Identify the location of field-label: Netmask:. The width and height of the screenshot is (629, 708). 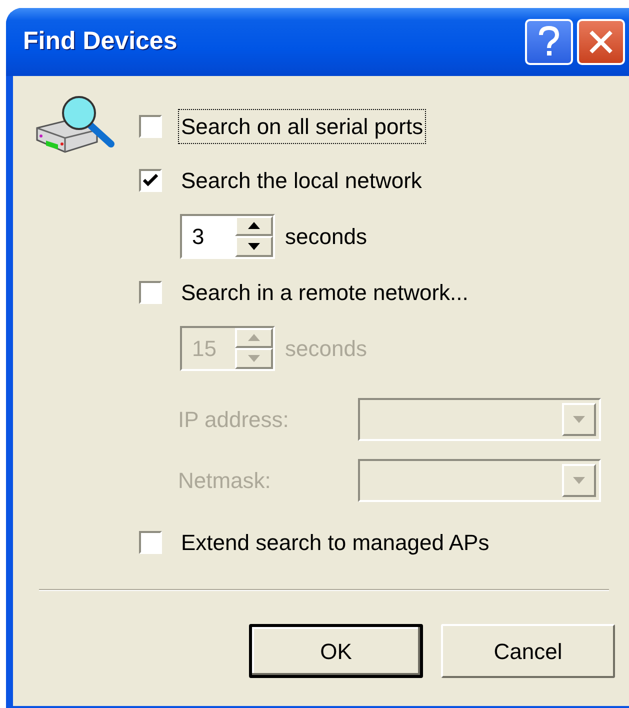
(225, 481).